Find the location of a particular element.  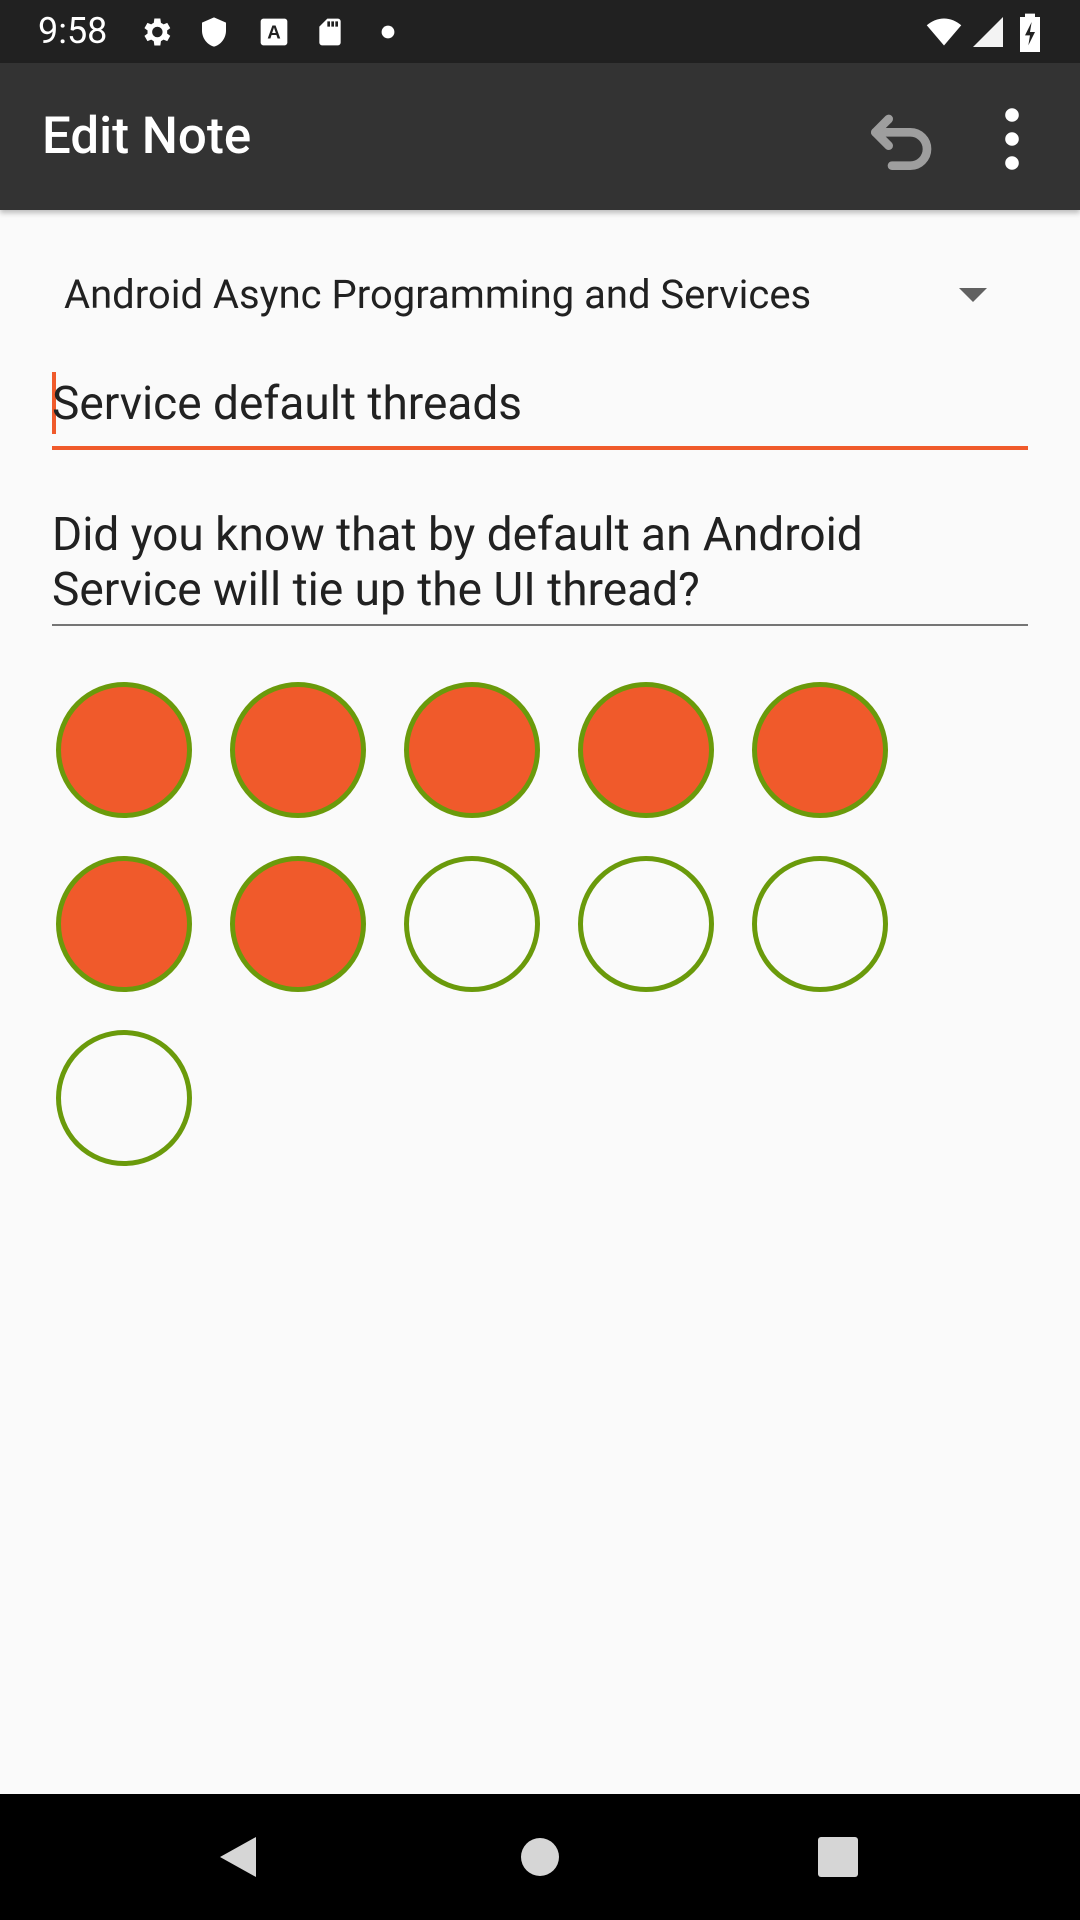

overflow-menu-button is located at coordinates (1012, 139).